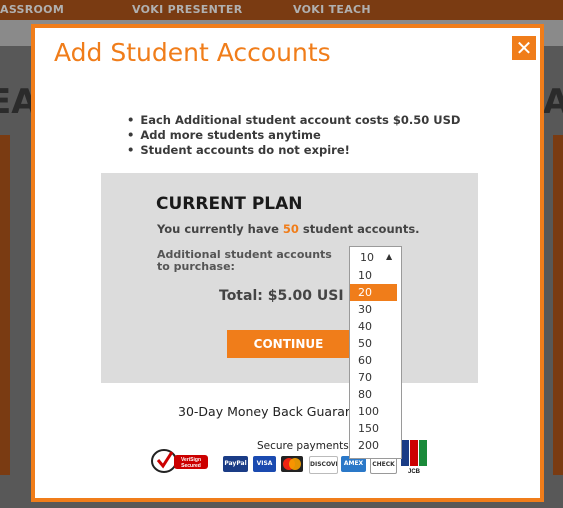 The image size is (563, 508). Describe the element at coordinates (389, 256) in the screenshot. I see `chevron-up-icon: ▲` at that location.